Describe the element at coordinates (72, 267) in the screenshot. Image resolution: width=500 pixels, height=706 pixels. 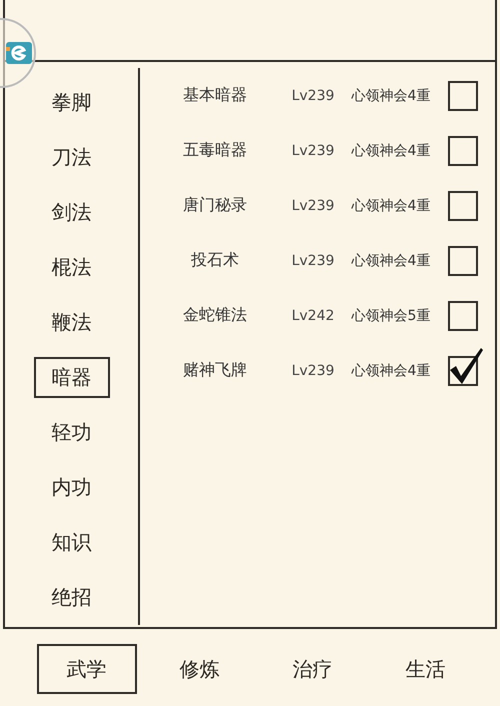
I see `category-tab: 棍法` at that location.